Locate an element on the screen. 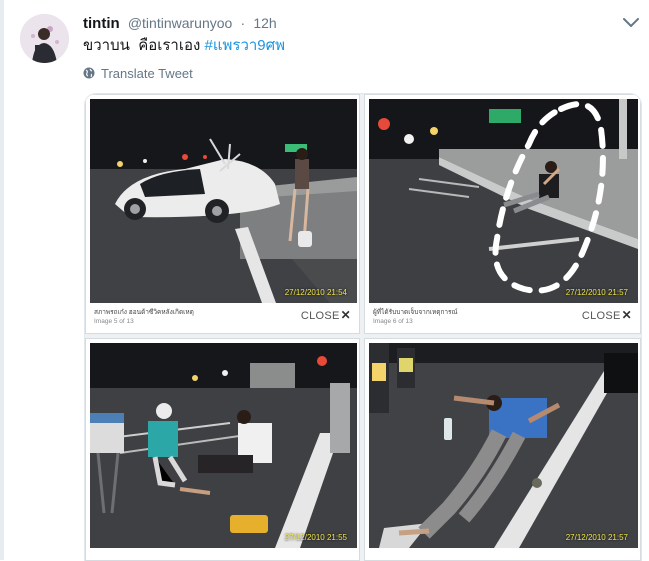 The width and height of the screenshot is (649, 561). timeline-left-rail is located at coordinates (2, 280).